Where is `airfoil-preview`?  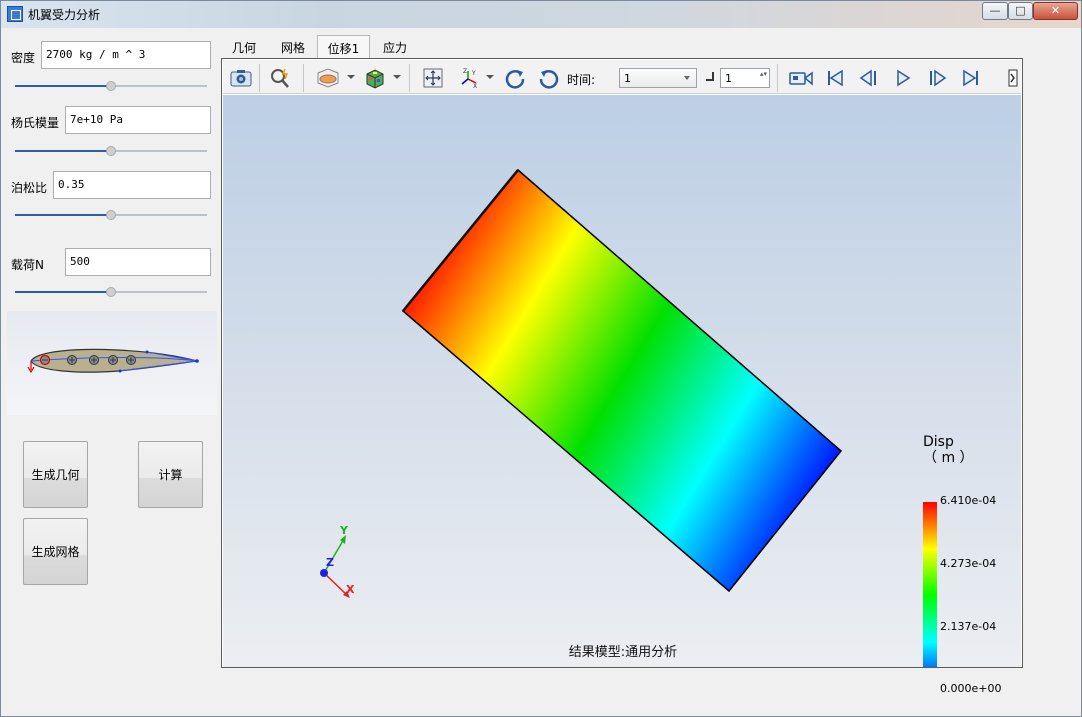
airfoil-preview is located at coordinates (112, 363).